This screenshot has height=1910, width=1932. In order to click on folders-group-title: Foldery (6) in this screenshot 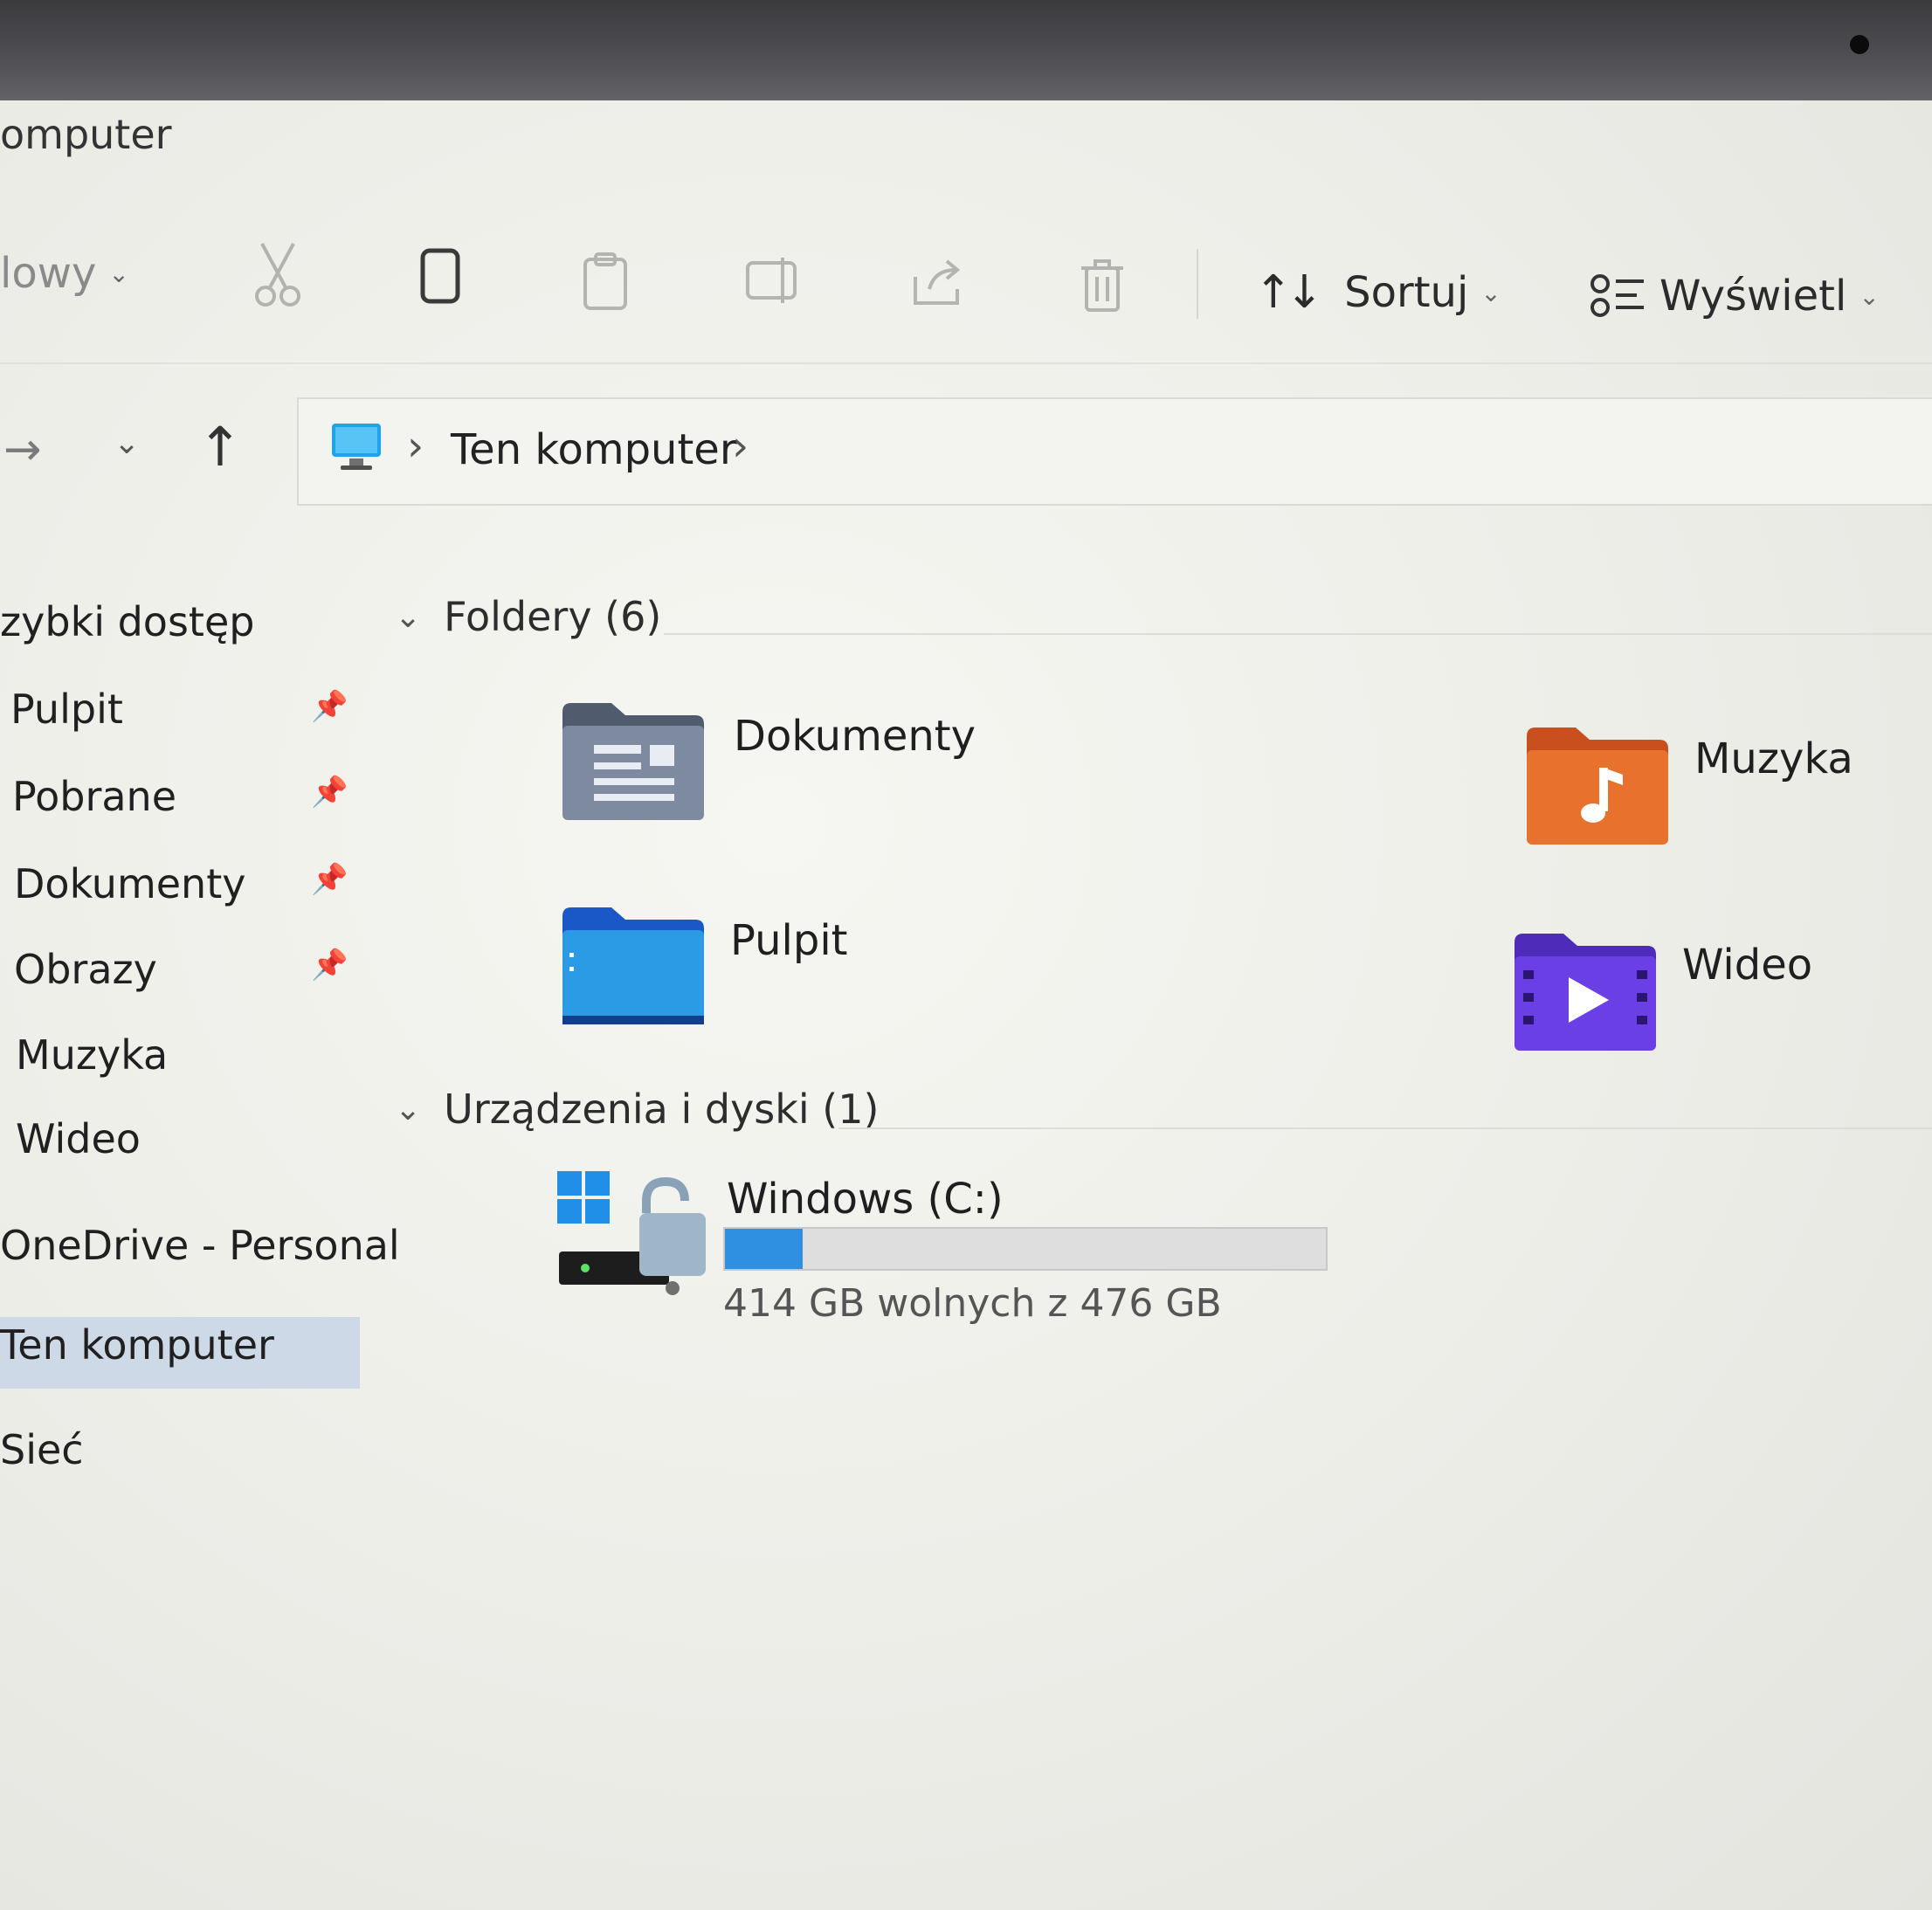, I will do `click(553, 616)`.